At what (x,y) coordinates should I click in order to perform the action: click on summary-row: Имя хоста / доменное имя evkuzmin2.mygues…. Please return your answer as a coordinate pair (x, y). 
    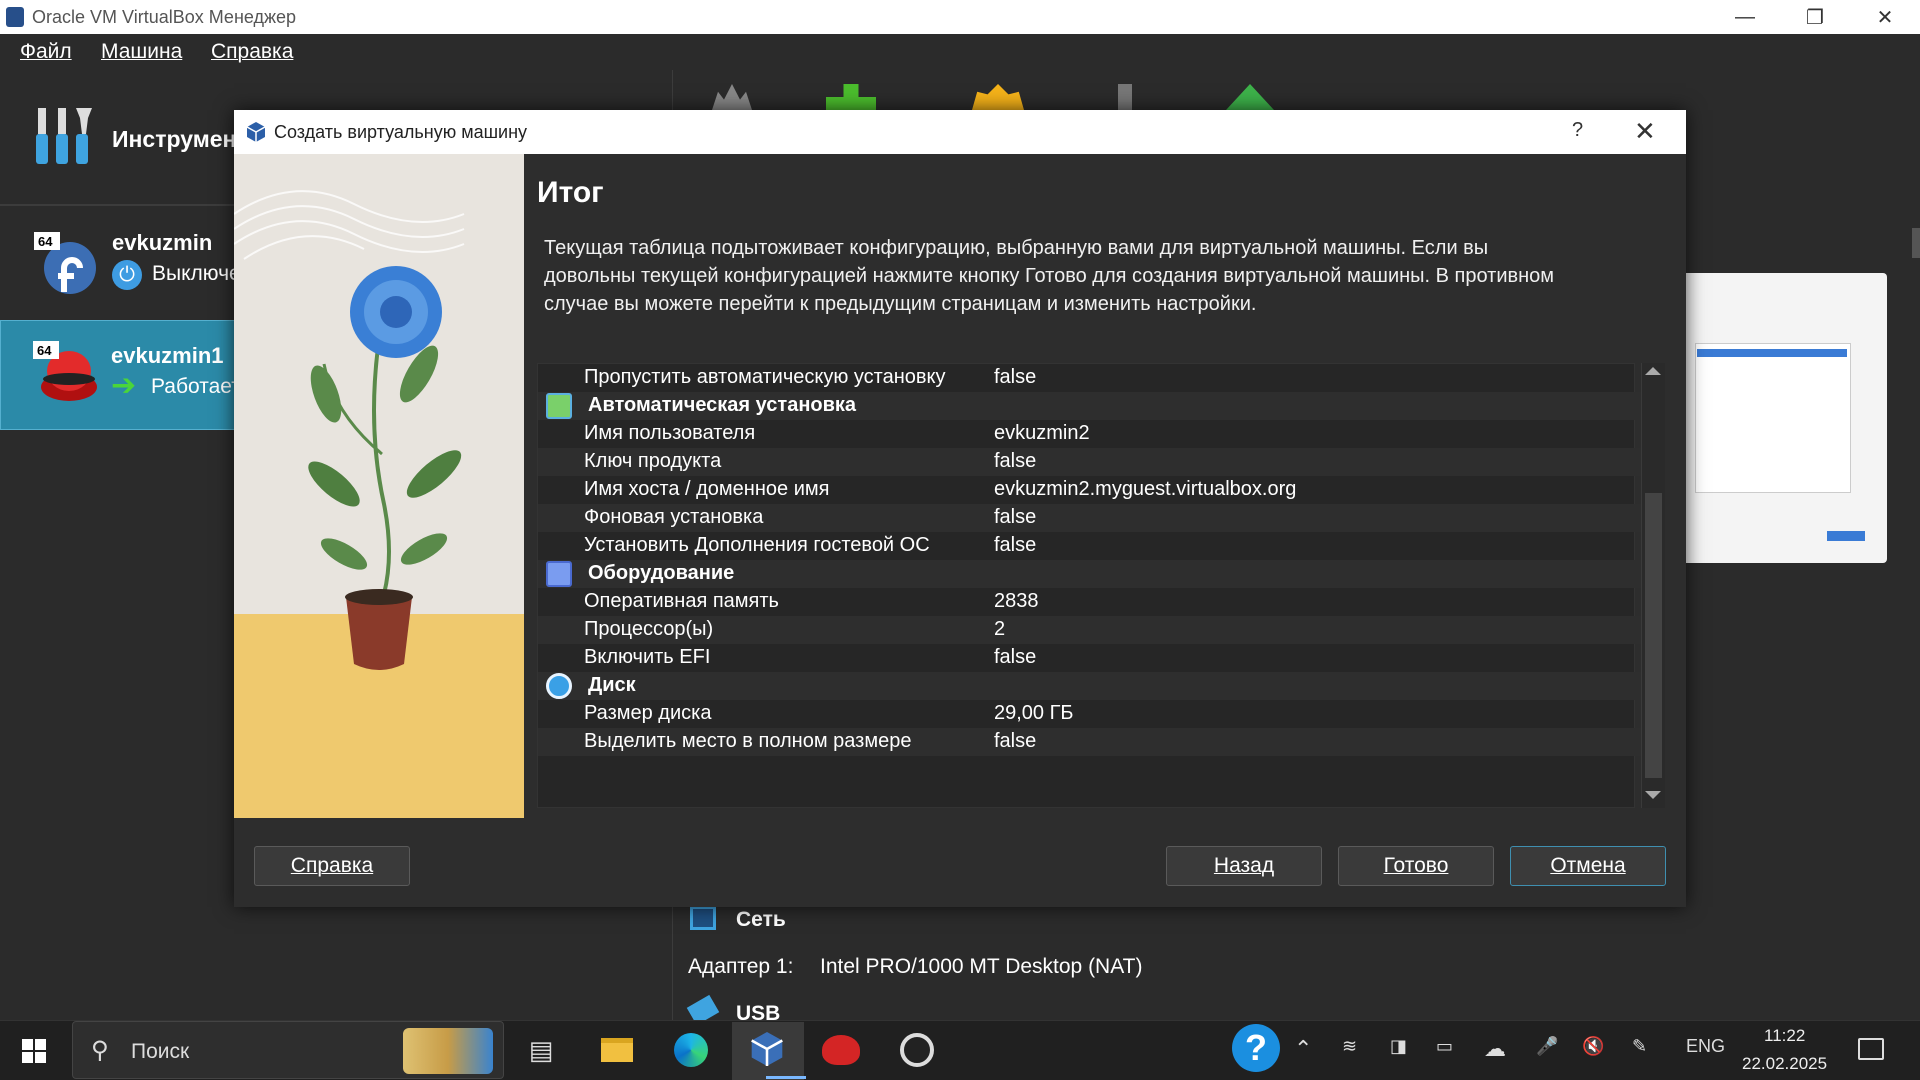
    Looking at the image, I should click on (1089, 490).